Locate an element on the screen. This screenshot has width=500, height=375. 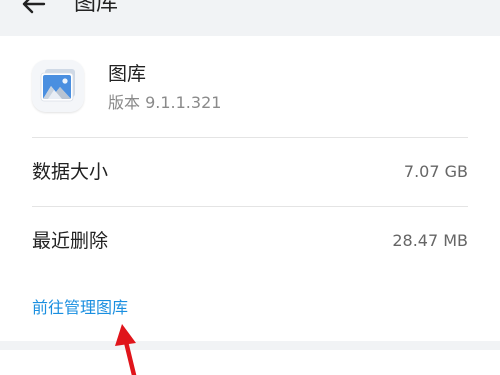
app-name: 图库 is located at coordinates (127, 74).